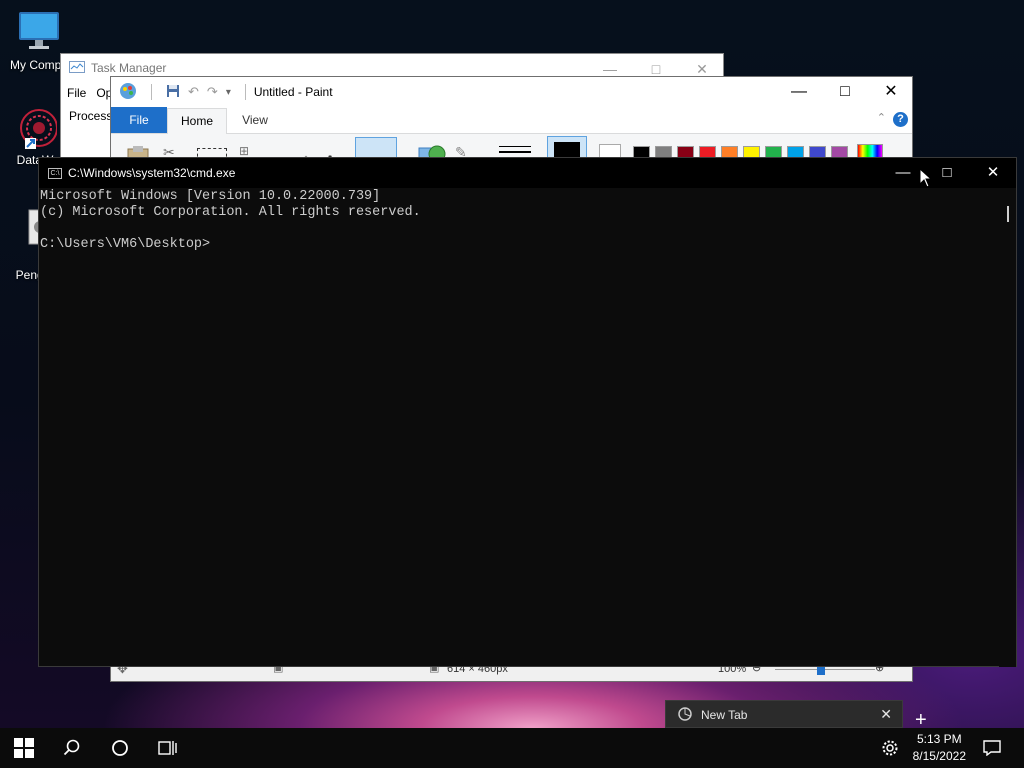 The width and height of the screenshot is (1024, 768). Describe the element at coordinates (193, 92) in the screenshot. I see `undo-icon: ↶` at that location.